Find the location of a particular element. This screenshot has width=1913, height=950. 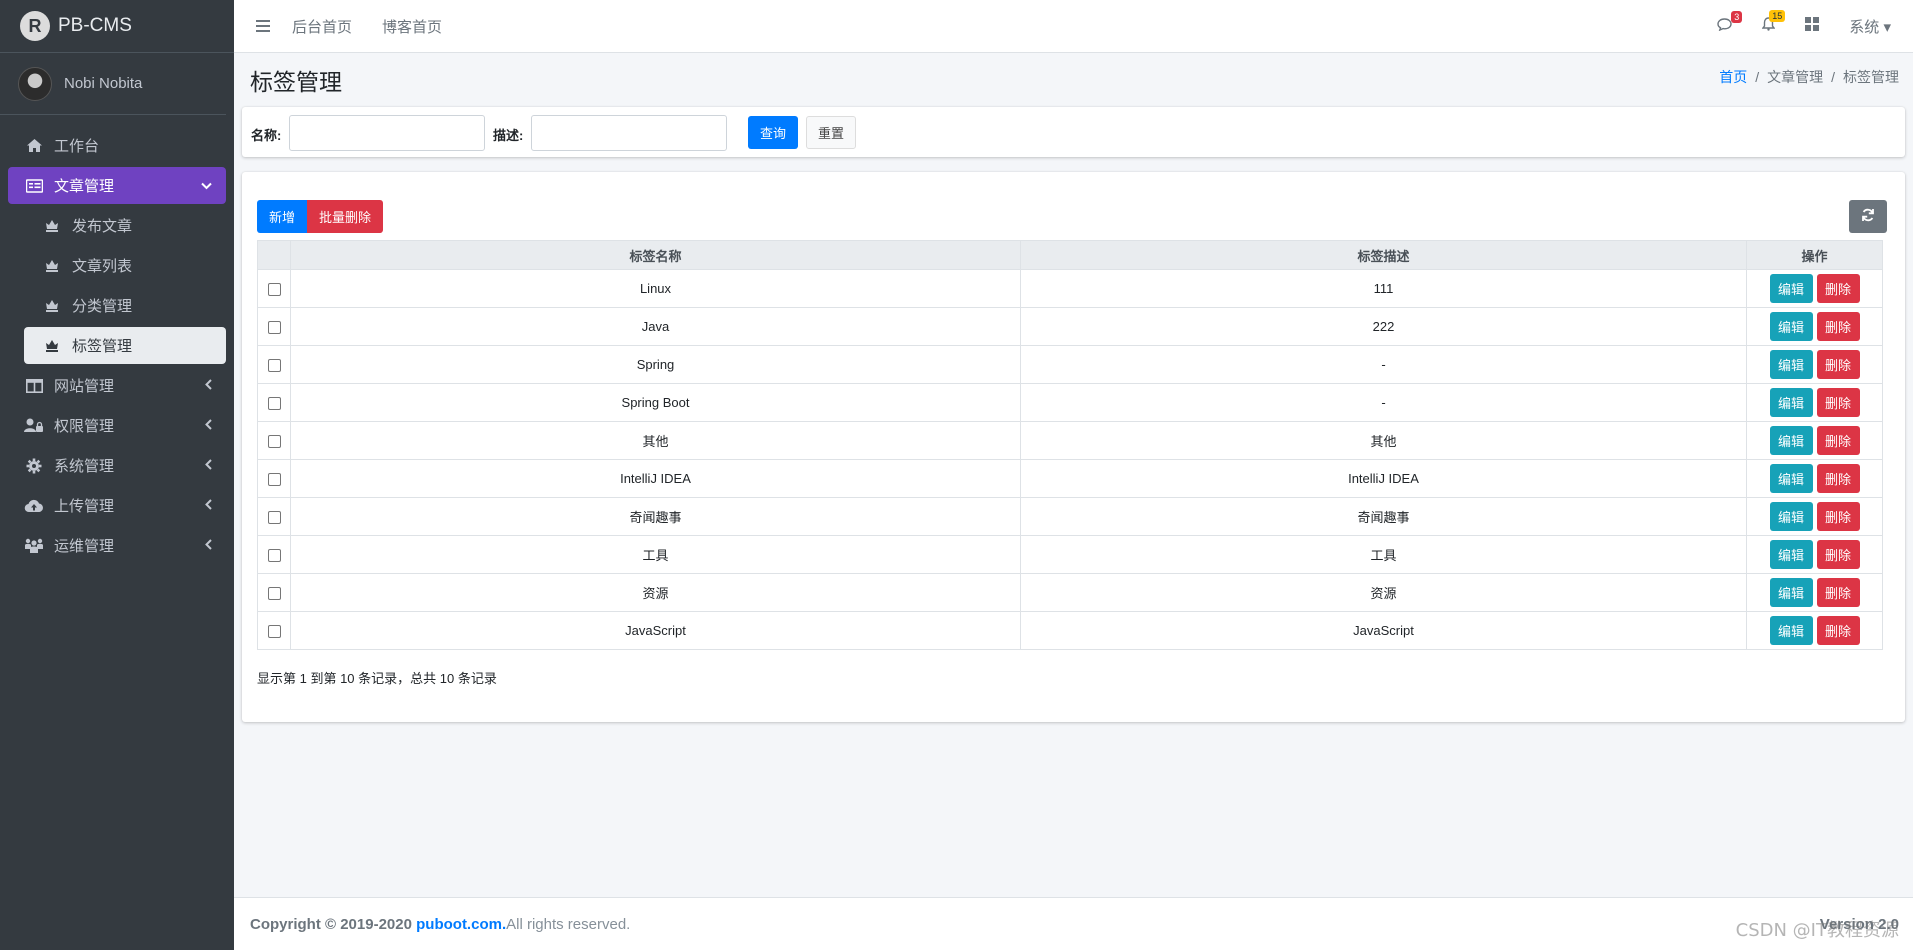

messages-badge: 3 is located at coordinates (1737, 16).